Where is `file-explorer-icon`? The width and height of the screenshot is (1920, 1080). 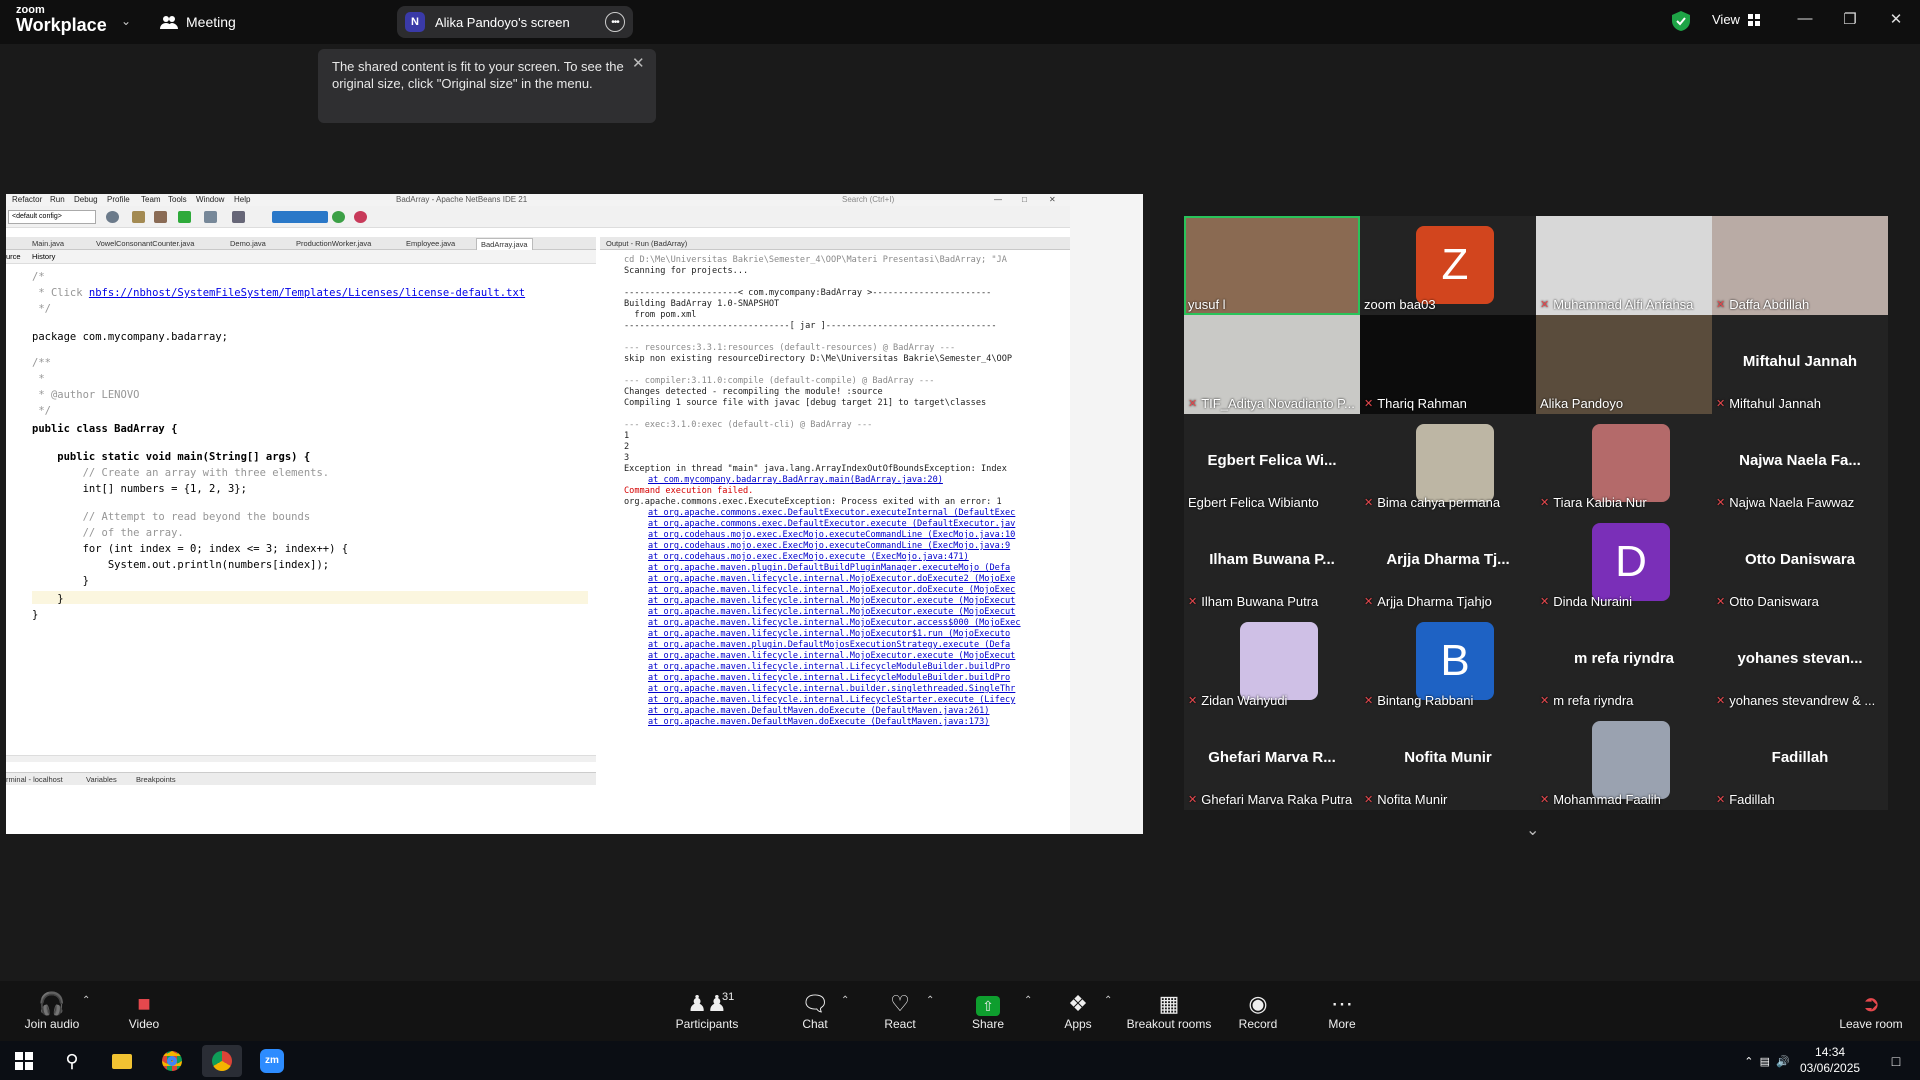
file-explorer-icon is located at coordinates (122, 1061).